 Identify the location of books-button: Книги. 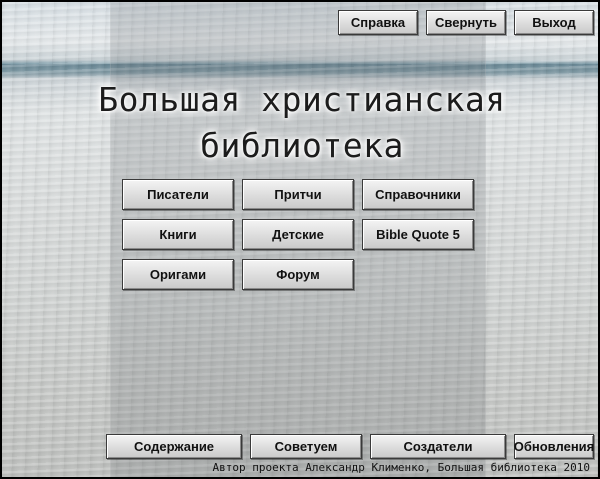
(178, 234).